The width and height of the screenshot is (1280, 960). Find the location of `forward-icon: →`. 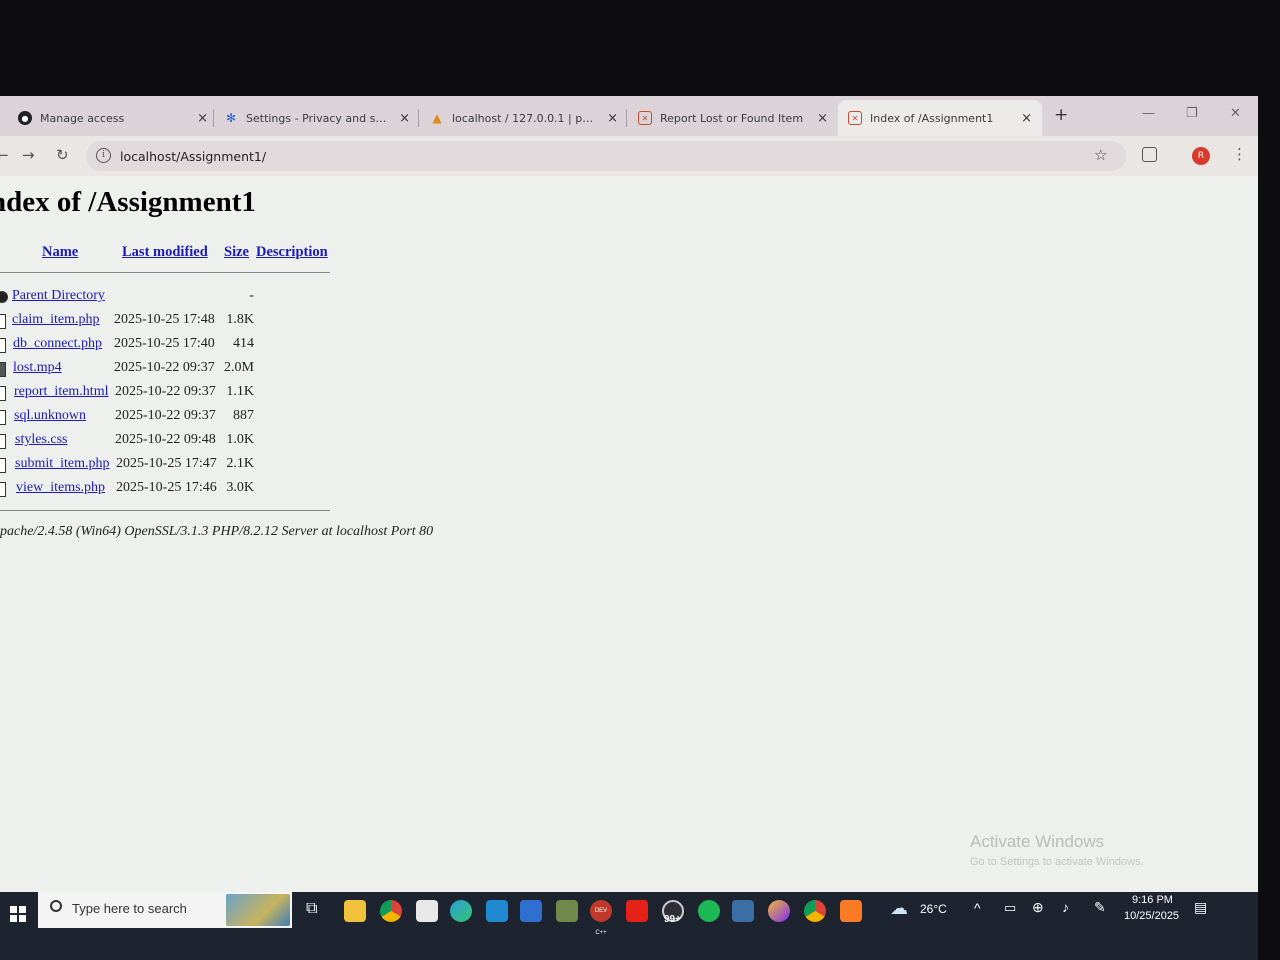

forward-icon: → is located at coordinates (28, 155).